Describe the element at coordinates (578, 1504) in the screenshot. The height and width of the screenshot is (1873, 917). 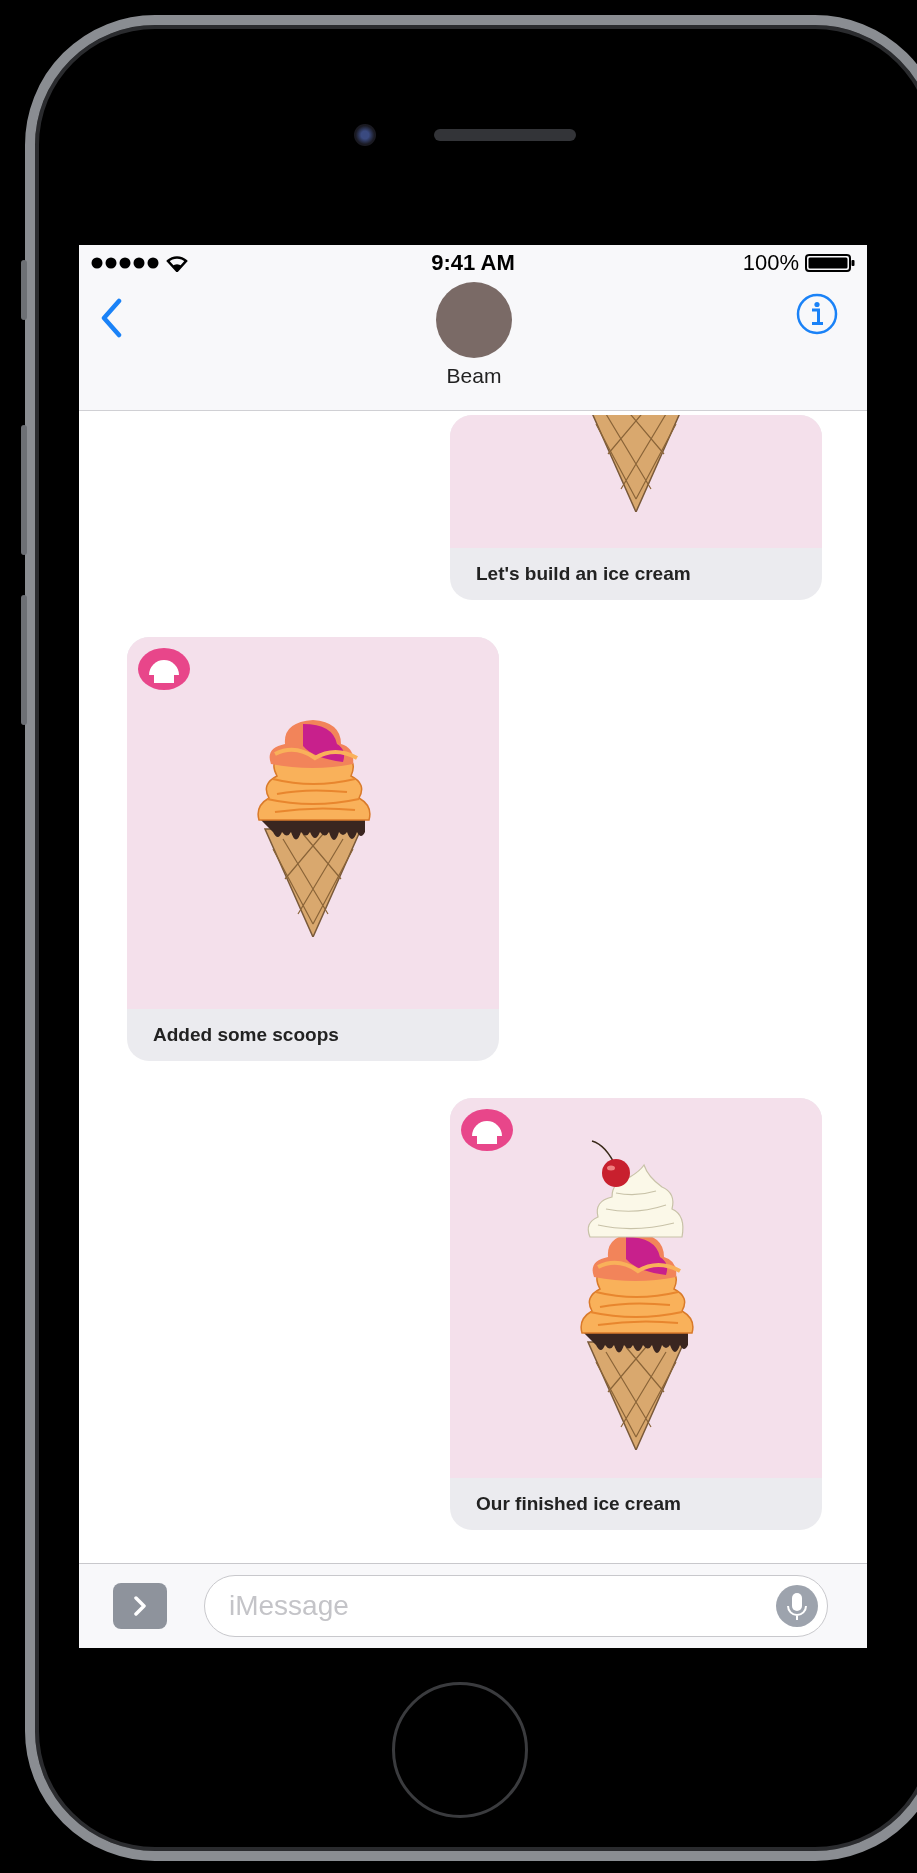
I see `message-caption: Our finished ice cream` at that location.